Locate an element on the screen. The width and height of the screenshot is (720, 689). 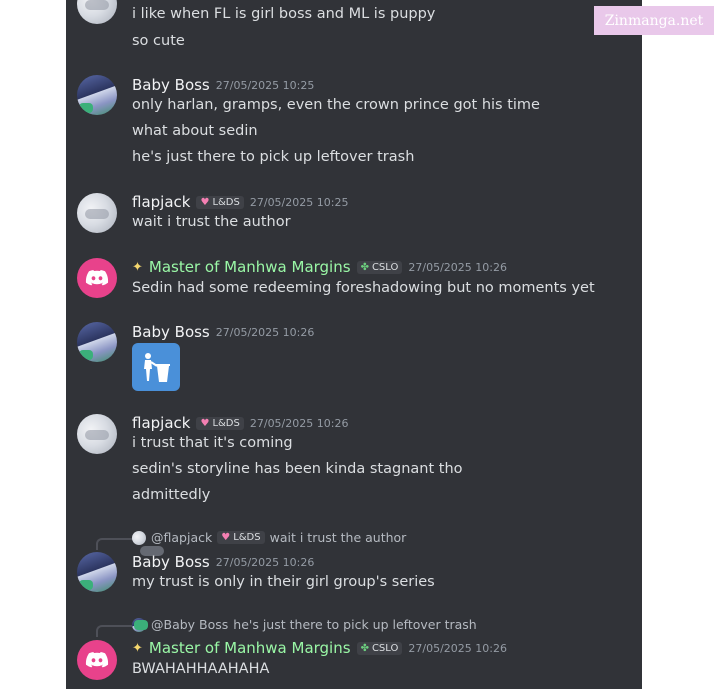
reply-author: @flapjack is located at coordinates (182, 537).